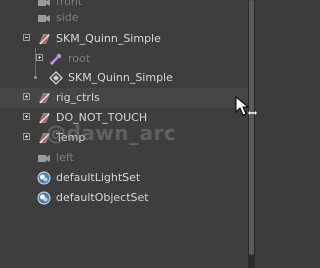  I want to click on outliner-item-do-not-touch: DO_NOT_TOUCH, so click(124, 118).